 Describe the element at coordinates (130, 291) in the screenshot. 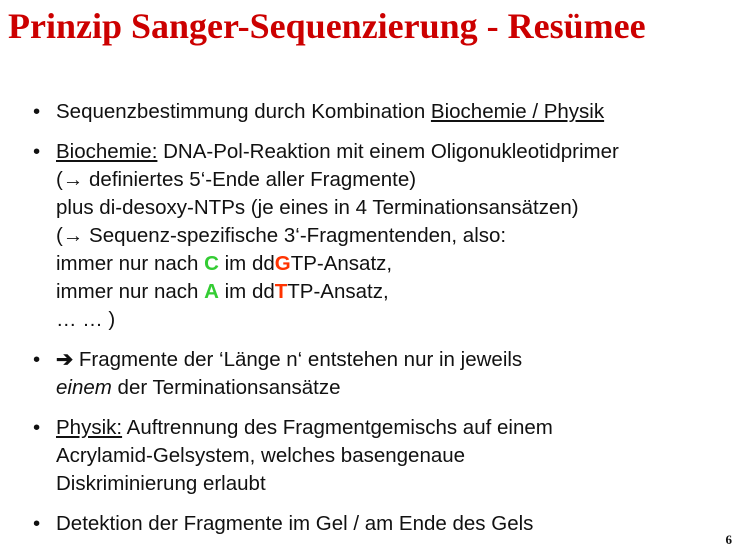

I see `line-6-text-a: immer nur nach` at that location.